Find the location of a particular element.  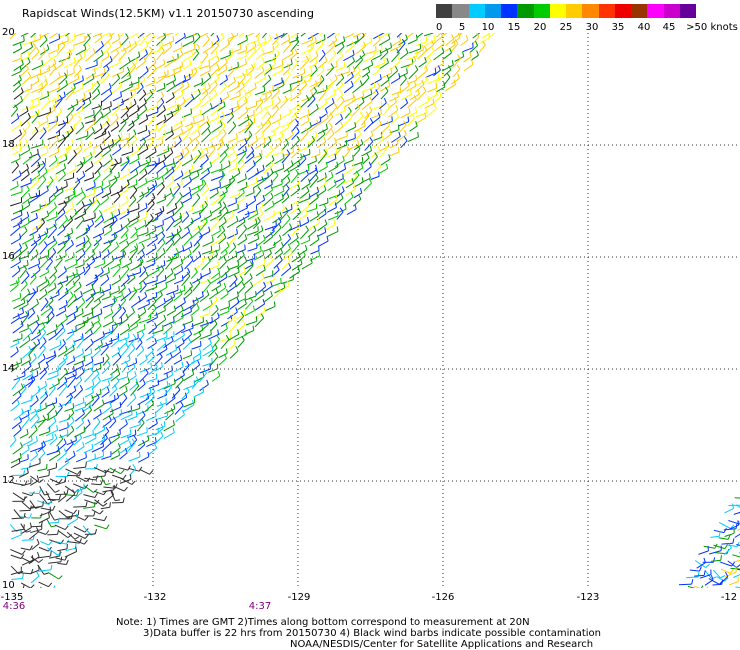

latitude-label: 10 is located at coordinates (8, 585).